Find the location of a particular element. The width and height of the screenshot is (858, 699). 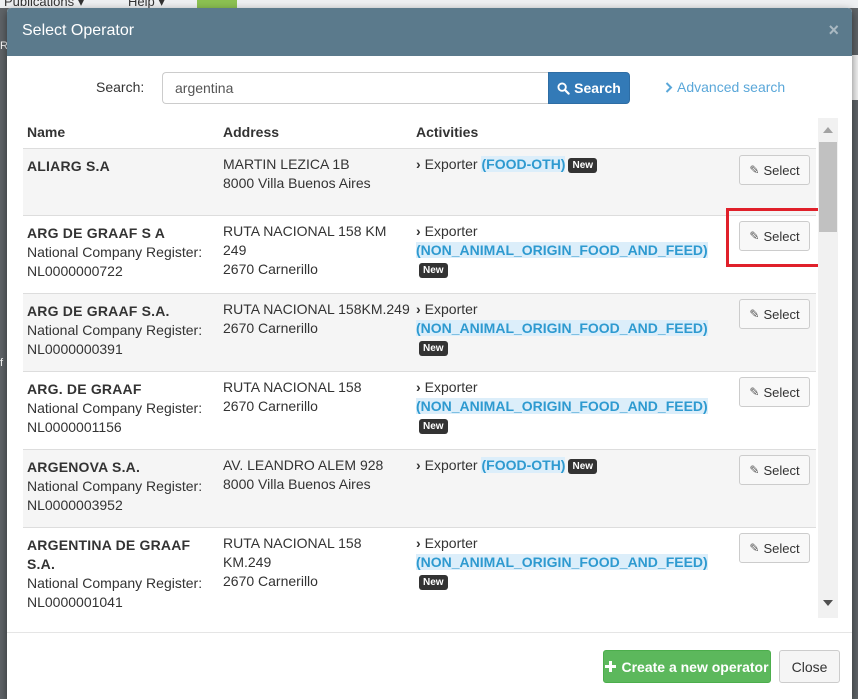

advanced-search-link: Advanced search is located at coordinates (725, 87).